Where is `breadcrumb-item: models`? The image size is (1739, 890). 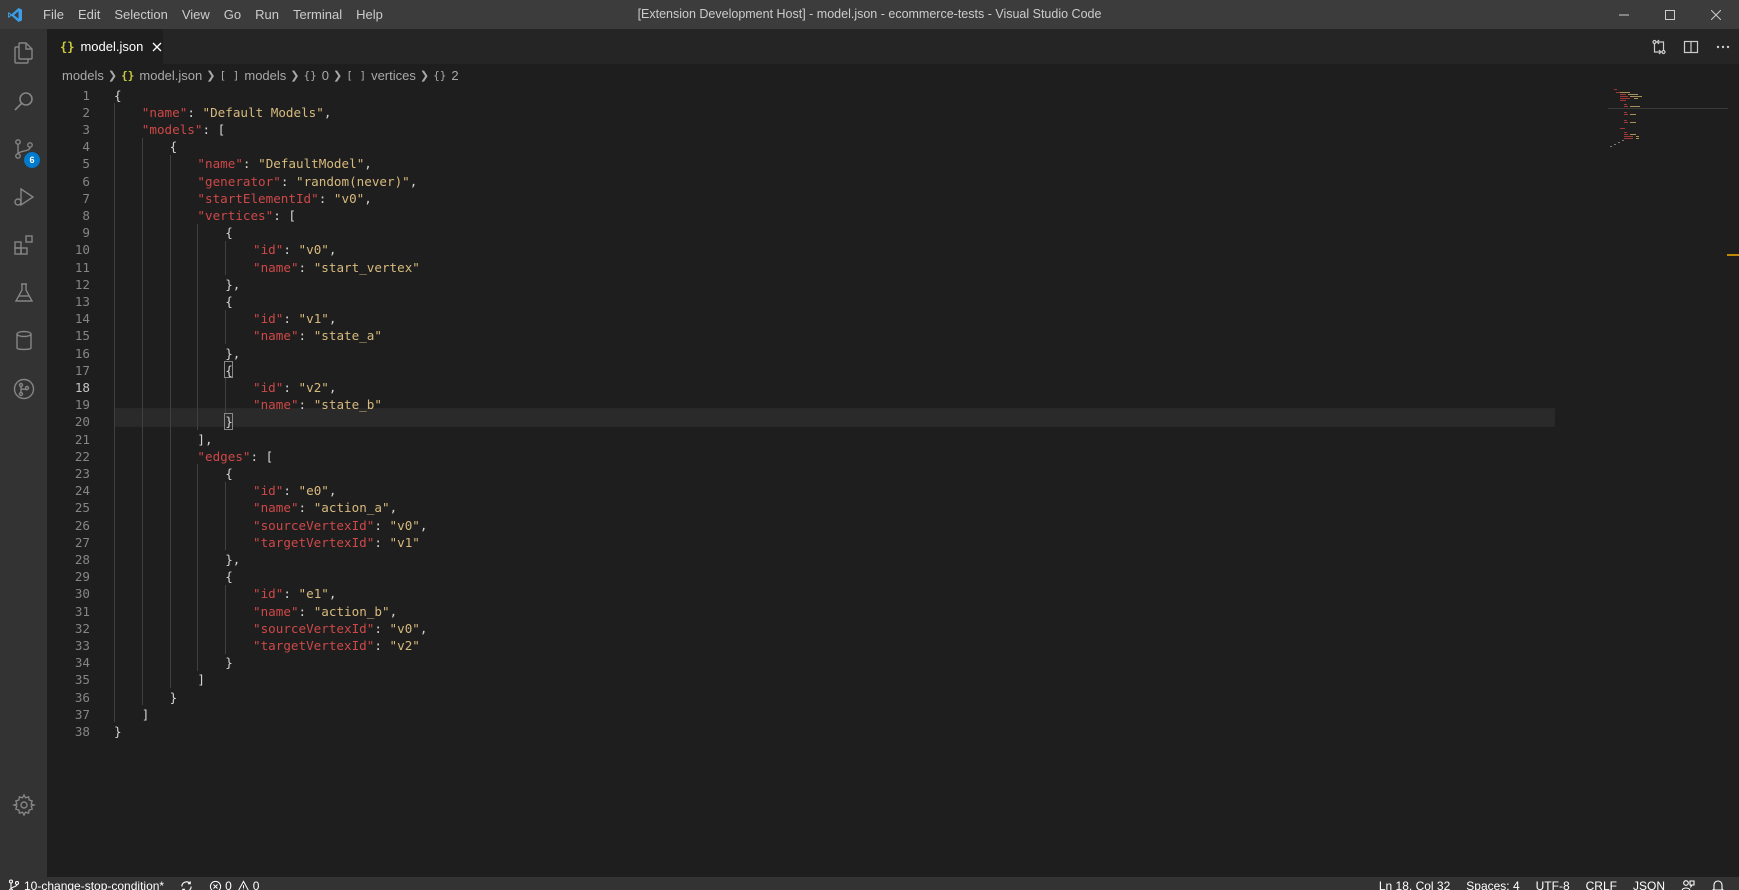
breadcrumb-item: models is located at coordinates (83, 75).